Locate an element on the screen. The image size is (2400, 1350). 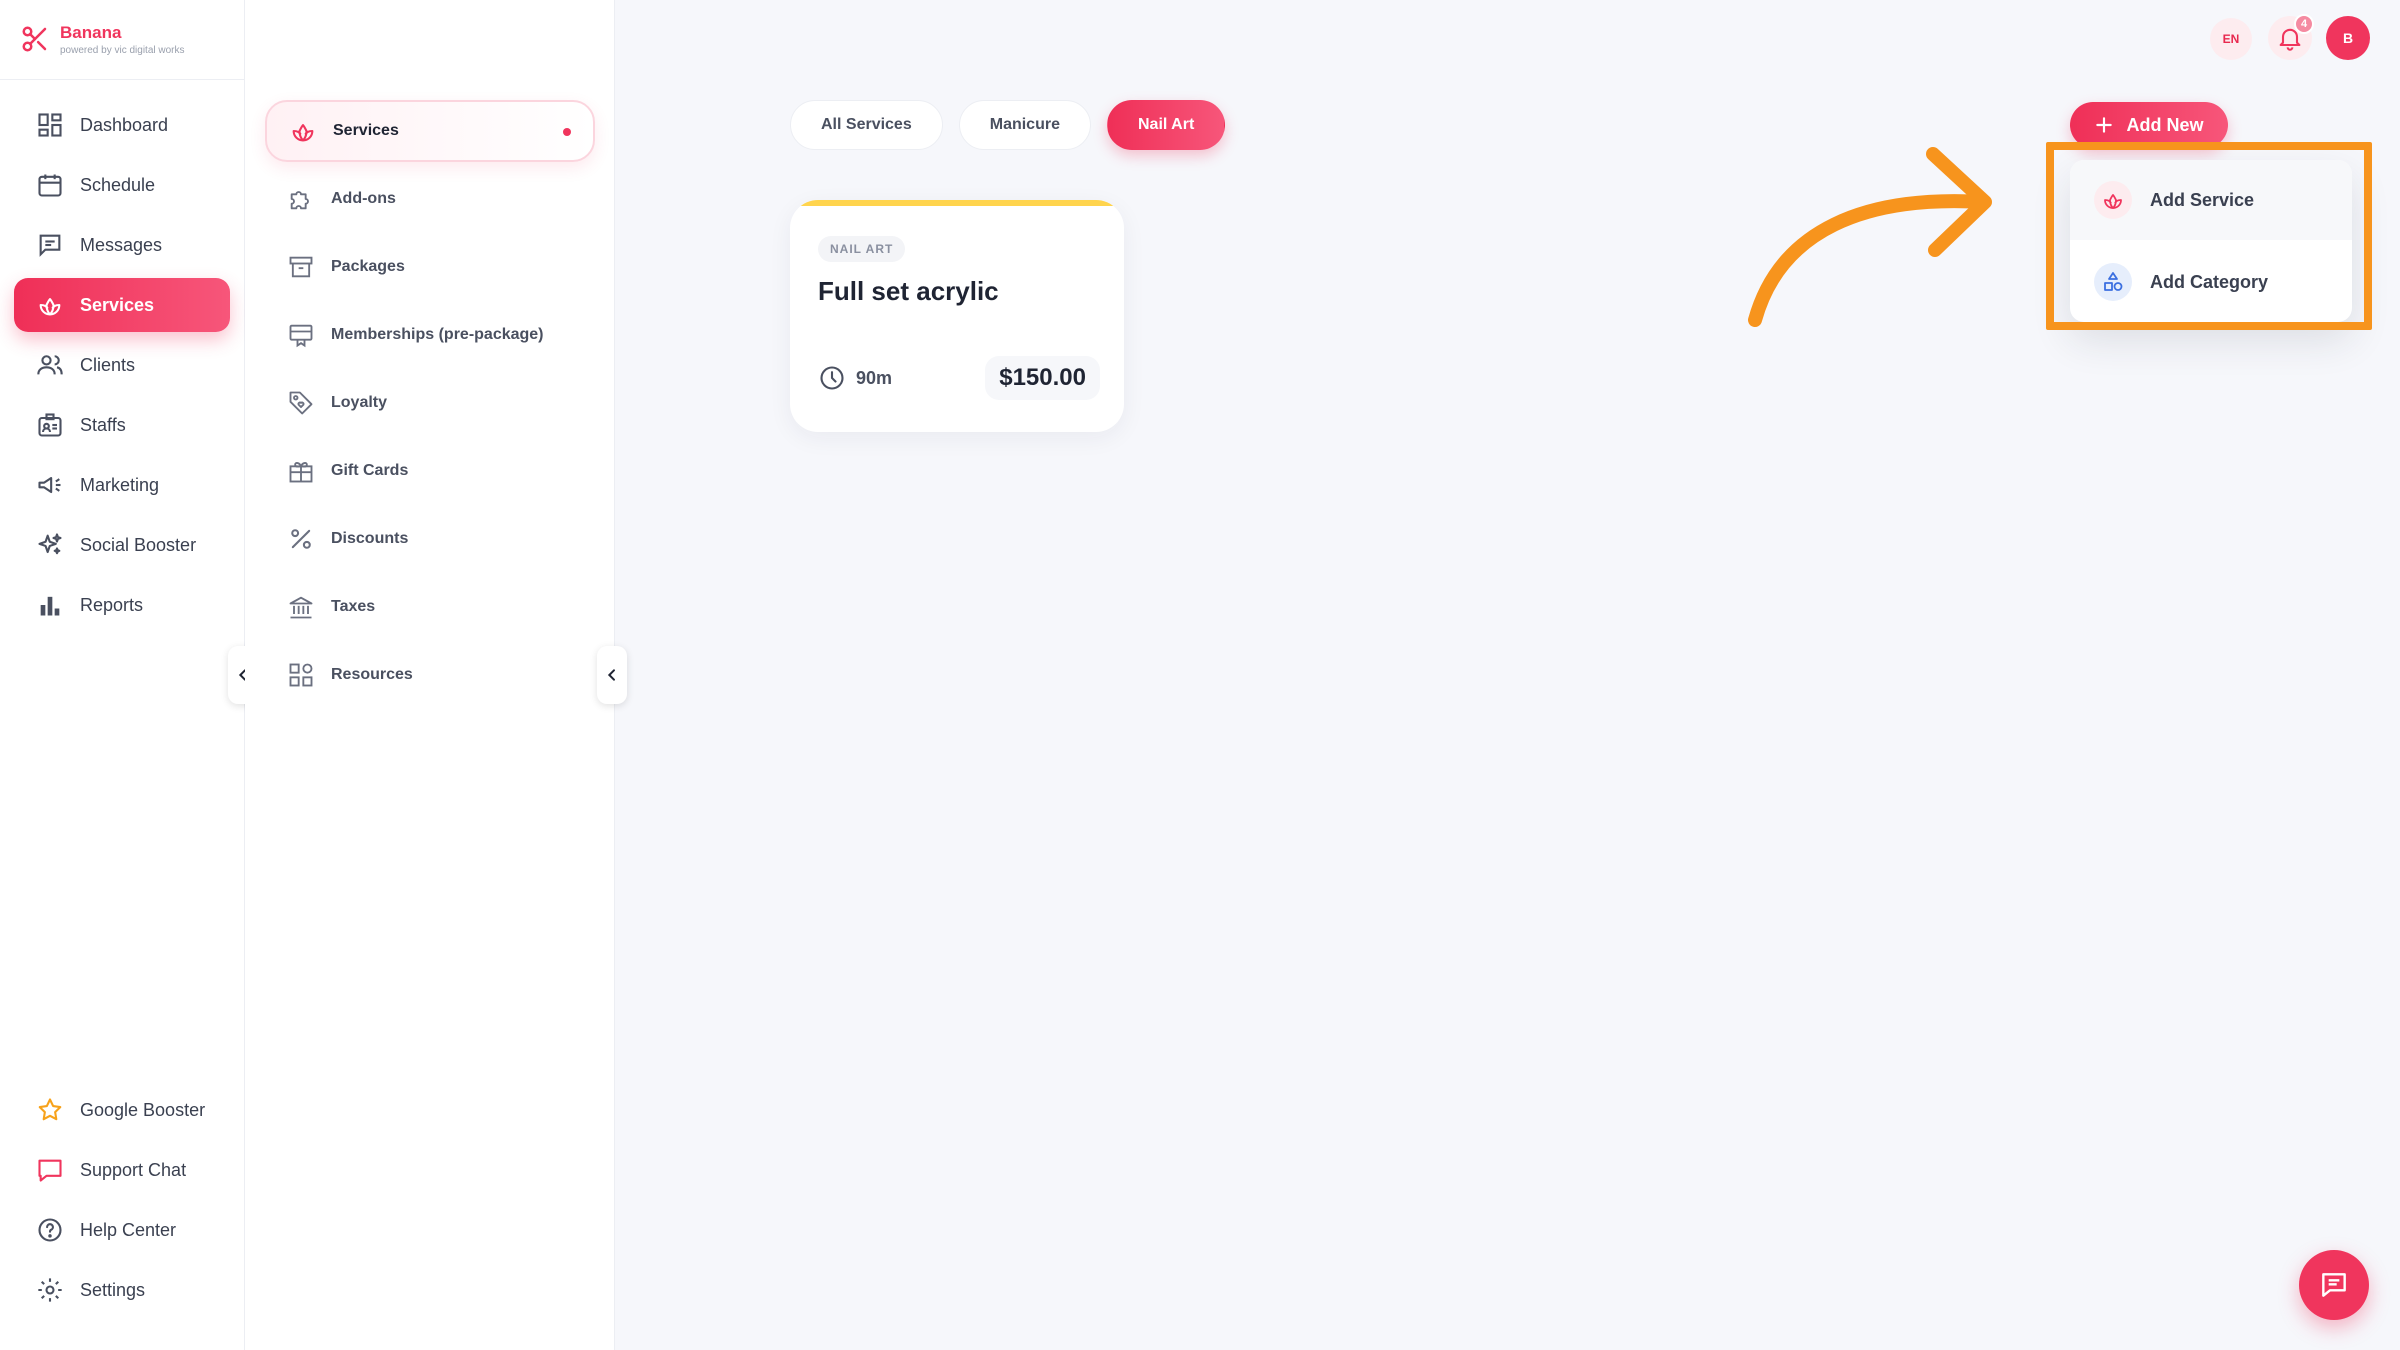
sidebar-item-google-booster: Google Booster is located at coordinates (122, 1110).